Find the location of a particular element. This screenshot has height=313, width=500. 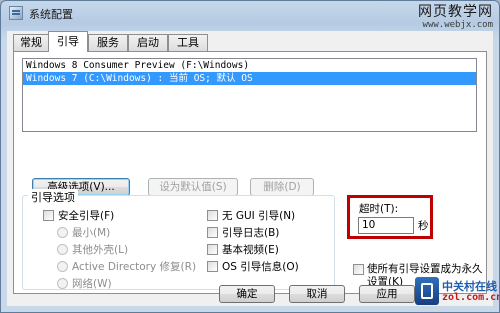

base-video-label: 基本视频(E) is located at coordinates (250, 250).